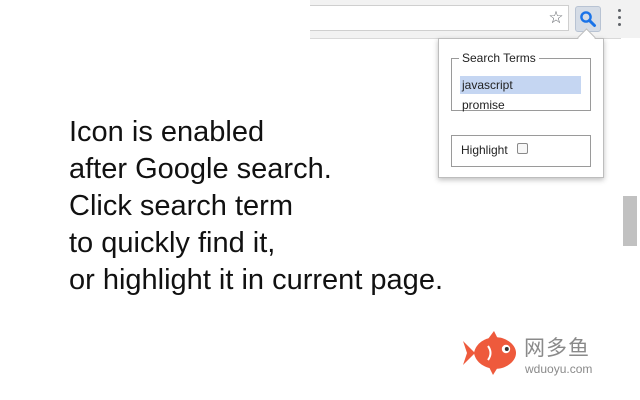 The height and width of the screenshot is (400, 640). Describe the element at coordinates (499, 58) in the screenshot. I see `search-terms-legend: Search Terms` at that location.